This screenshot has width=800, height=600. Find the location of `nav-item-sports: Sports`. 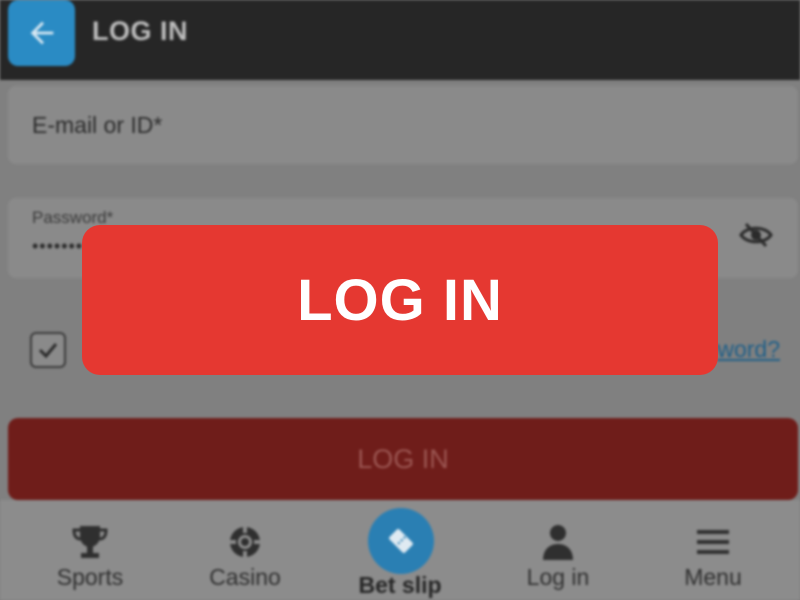

nav-item-sports: Sports is located at coordinates (90, 550).